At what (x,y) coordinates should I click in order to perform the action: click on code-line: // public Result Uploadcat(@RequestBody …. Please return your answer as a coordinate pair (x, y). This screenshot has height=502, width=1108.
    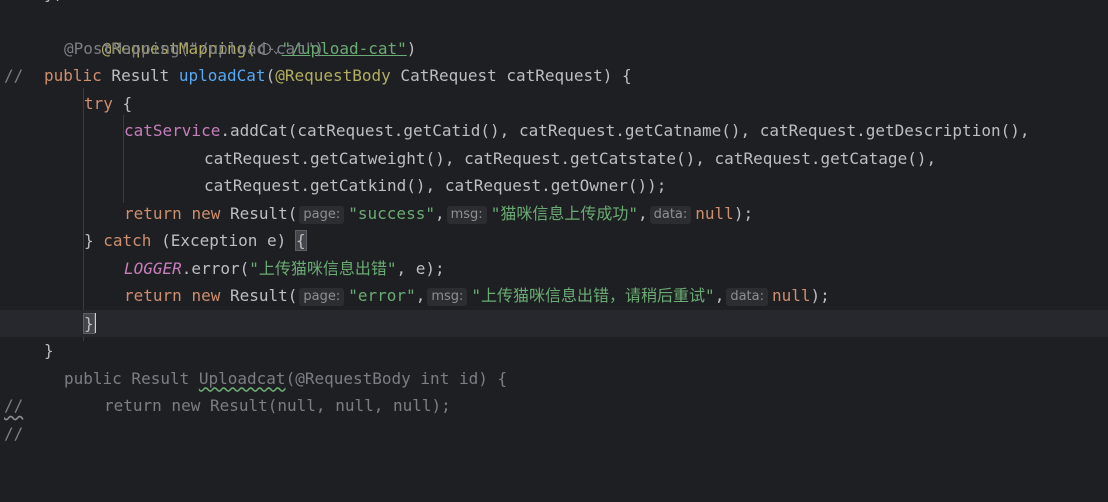
    Looking at the image, I should click on (554, 390).